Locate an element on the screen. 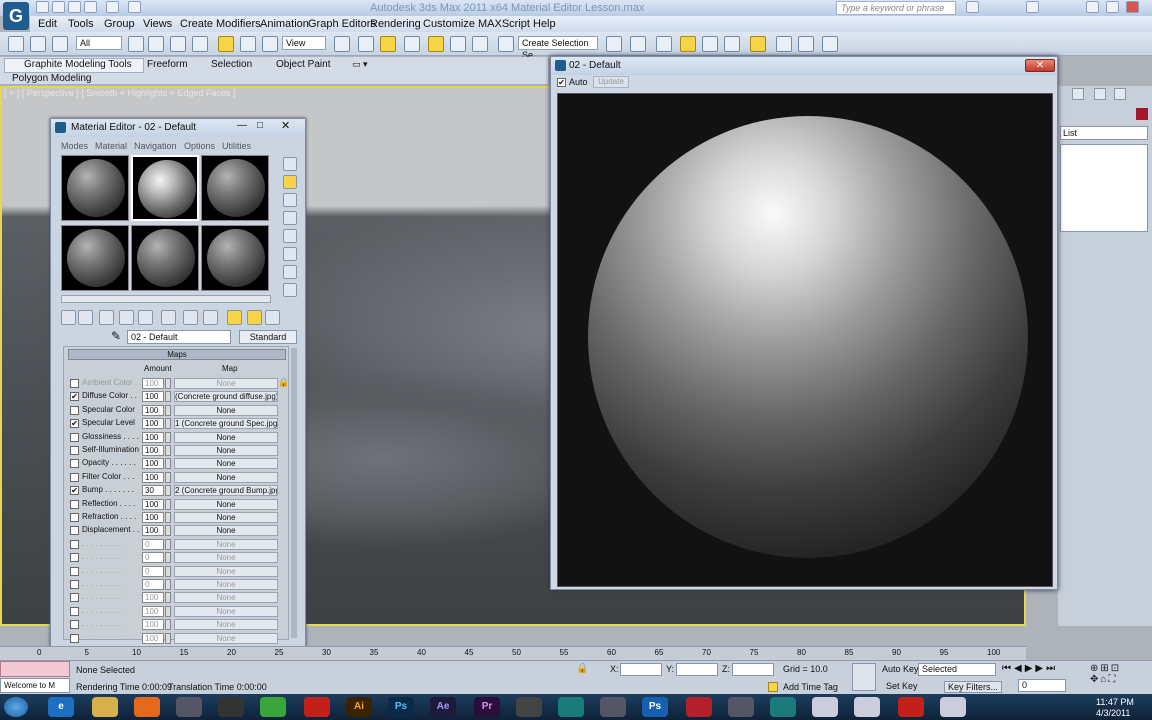  help-icon is located at coordinates (1032, 7).